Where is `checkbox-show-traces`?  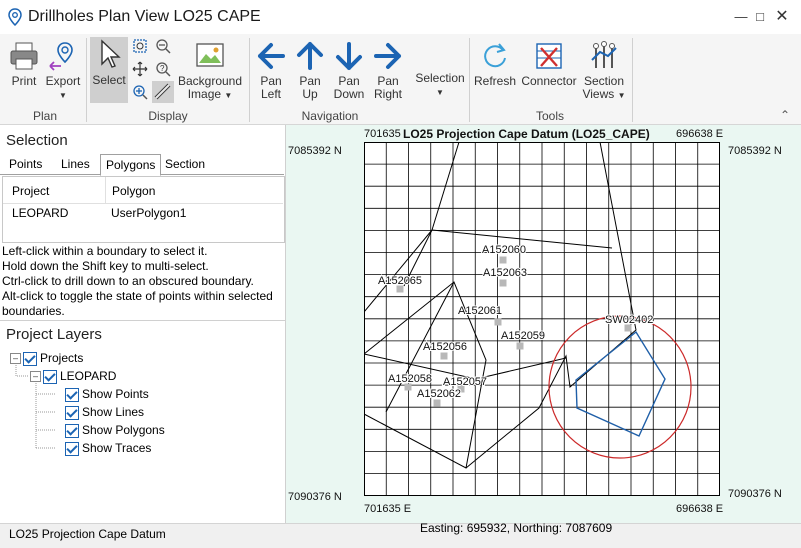
checkbox-show-traces is located at coordinates (72, 448).